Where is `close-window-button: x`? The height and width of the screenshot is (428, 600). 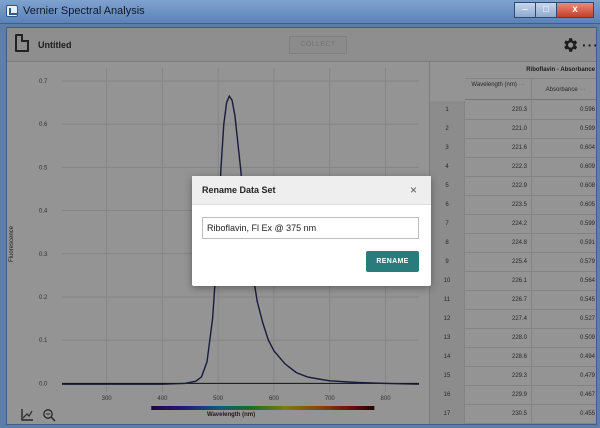
close-window-button: x is located at coordinates (575, 10).